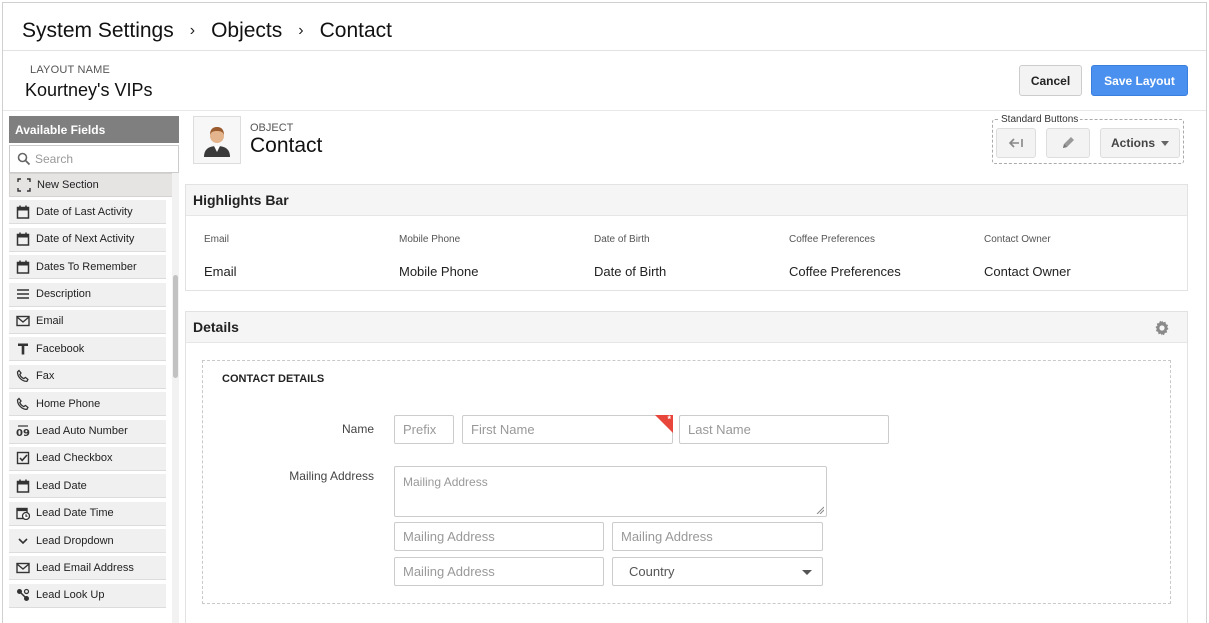  What do you see at coordinates (87, 376) in the screenshot?
I see `sidebar-item-fax: Fax` at bounding box center [87, 376].